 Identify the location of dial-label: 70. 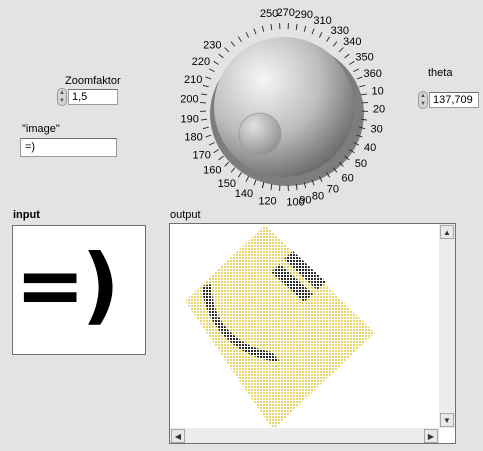
(333, 189).